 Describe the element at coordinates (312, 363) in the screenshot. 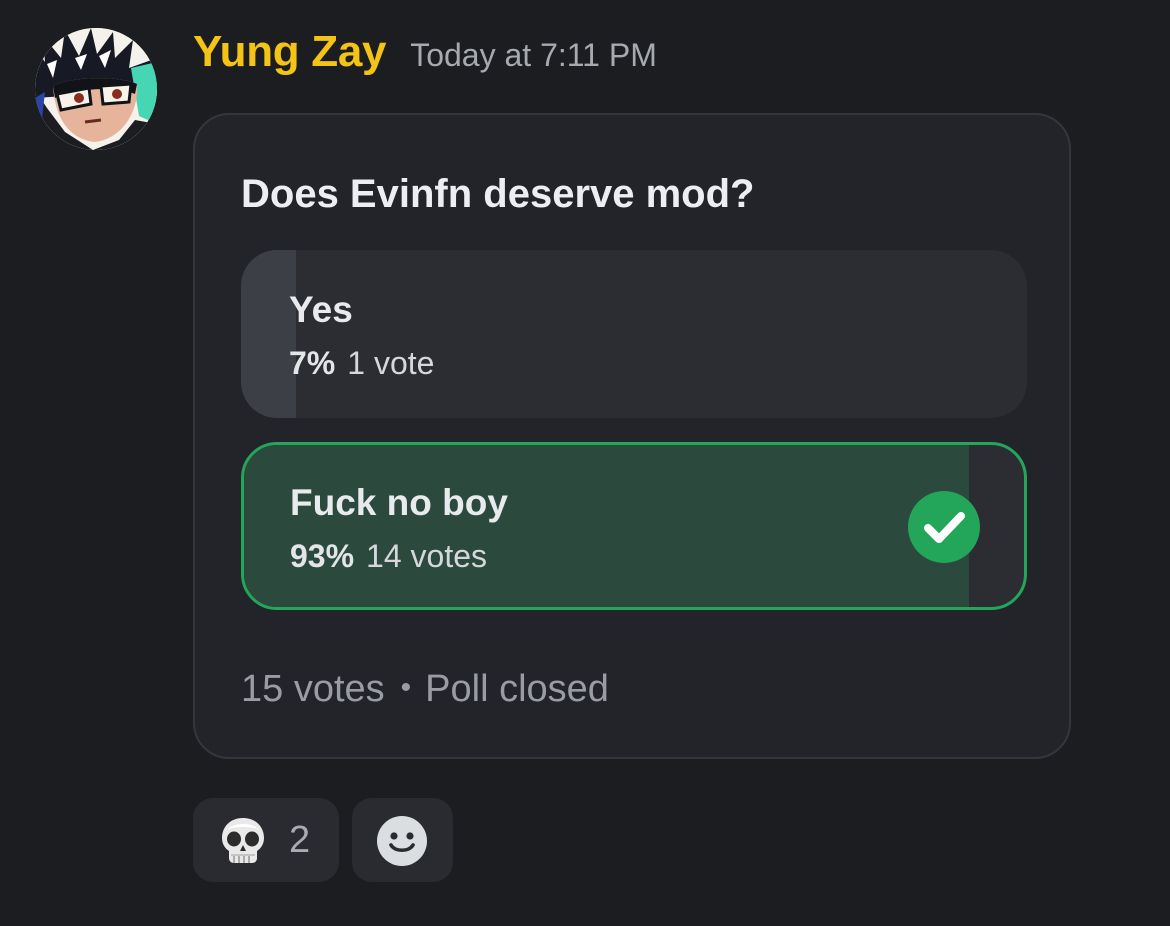

I see `poll-answer-percent: 7%` at that location.